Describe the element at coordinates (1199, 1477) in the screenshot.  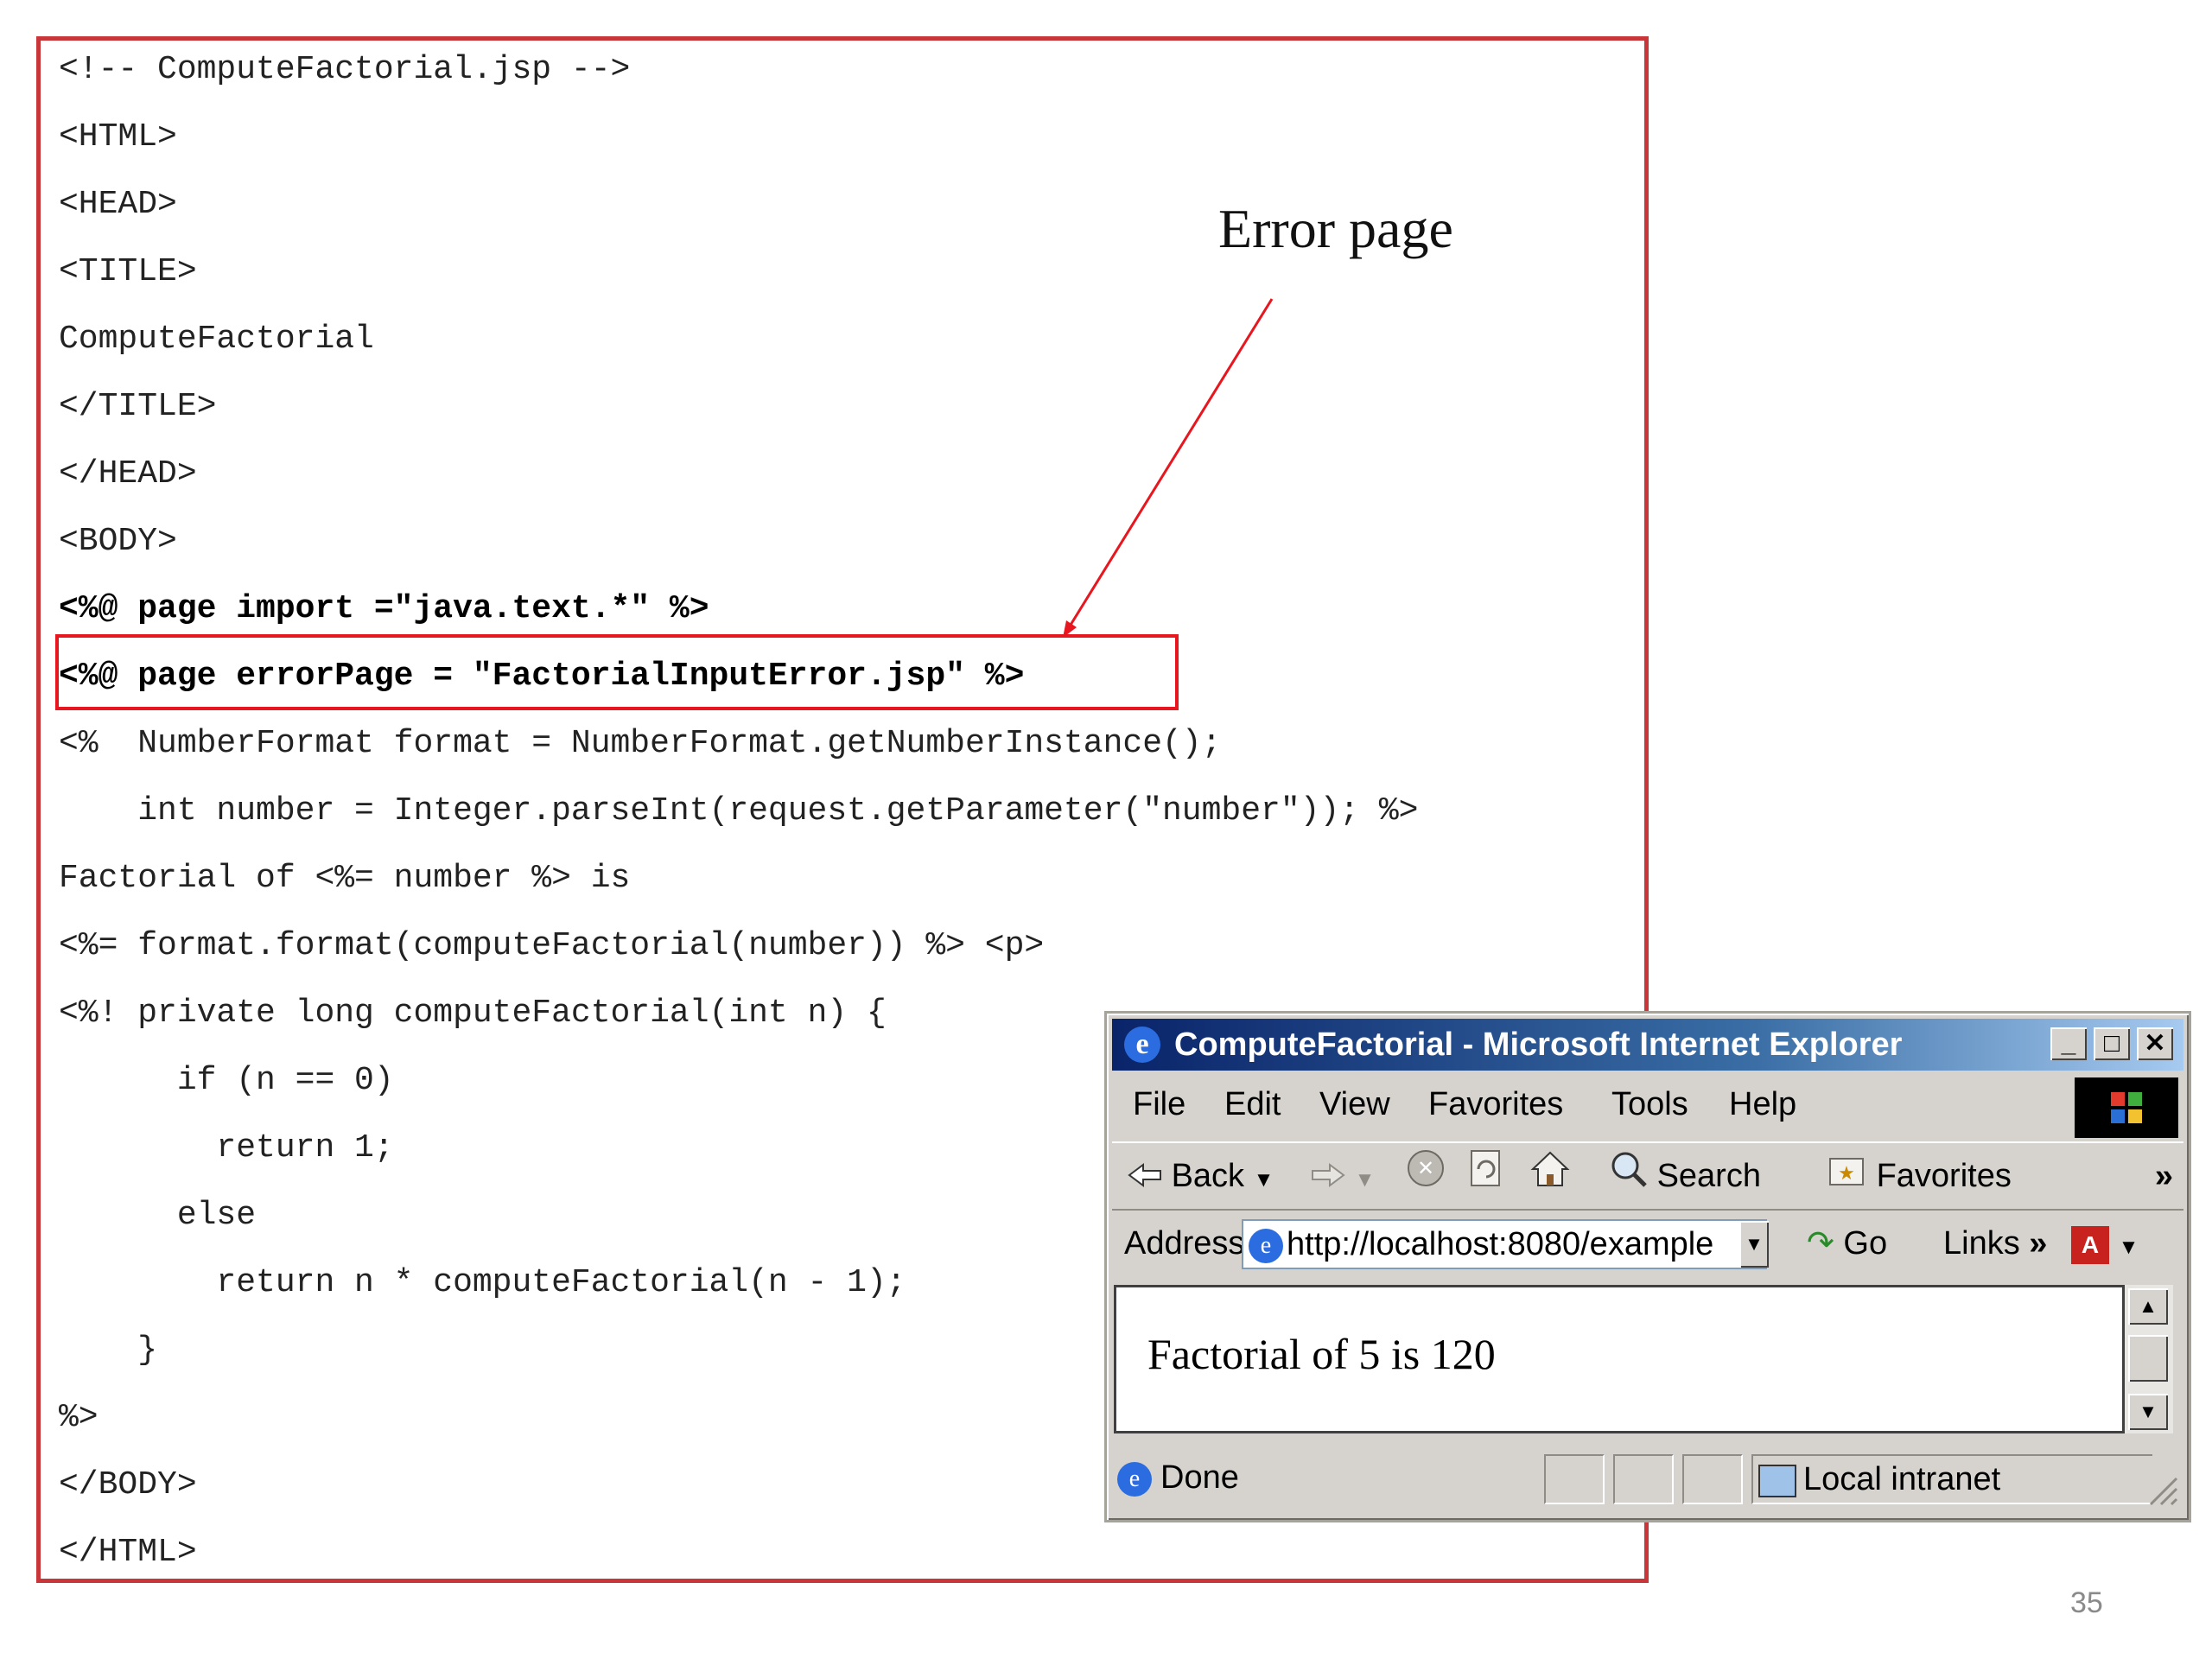
I see `status-text: Done` at that location.